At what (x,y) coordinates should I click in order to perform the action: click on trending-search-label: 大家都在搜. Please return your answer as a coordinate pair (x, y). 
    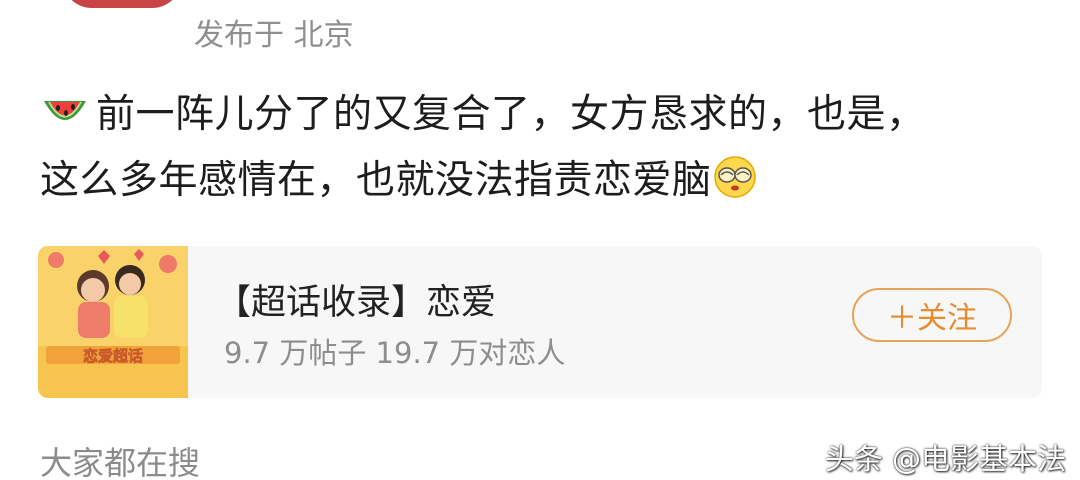
    Looking at the image, I should click on (120, 462).